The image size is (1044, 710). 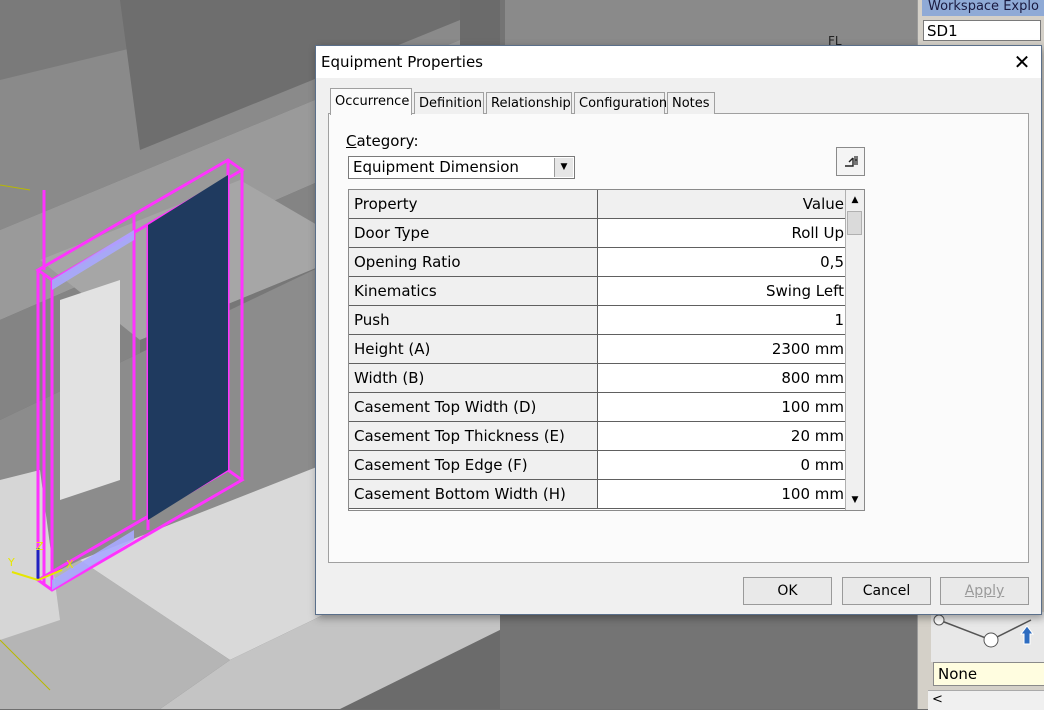 I want to click on category-label: Category:, so click(x=382, y=141).